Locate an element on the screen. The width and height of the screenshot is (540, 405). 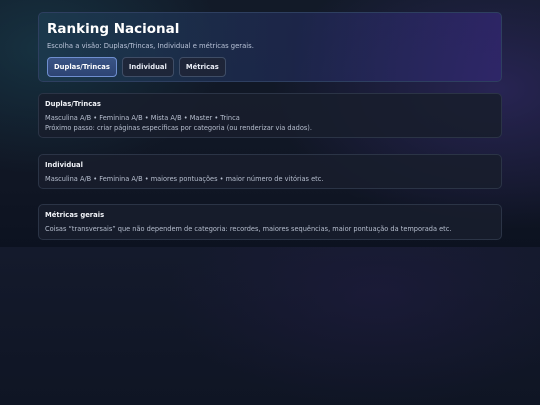
tab-metricas: Métricas is located at coordinates (202, 67).